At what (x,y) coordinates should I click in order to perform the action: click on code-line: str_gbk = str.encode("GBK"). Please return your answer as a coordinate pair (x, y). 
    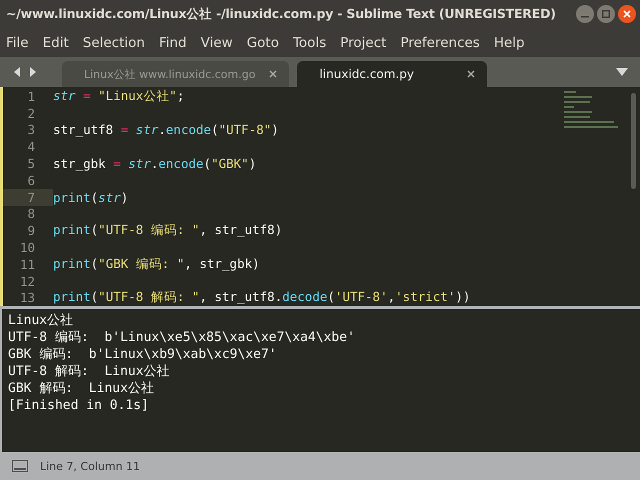
    Looking at the image, I should click on (154, 164).